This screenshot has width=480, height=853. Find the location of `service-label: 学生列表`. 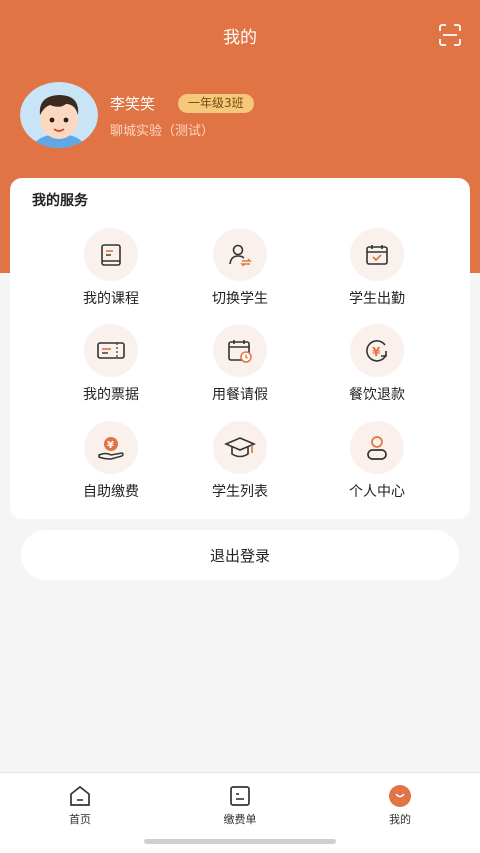

service-label: 学生列表 is located at coordinates (240, 492).